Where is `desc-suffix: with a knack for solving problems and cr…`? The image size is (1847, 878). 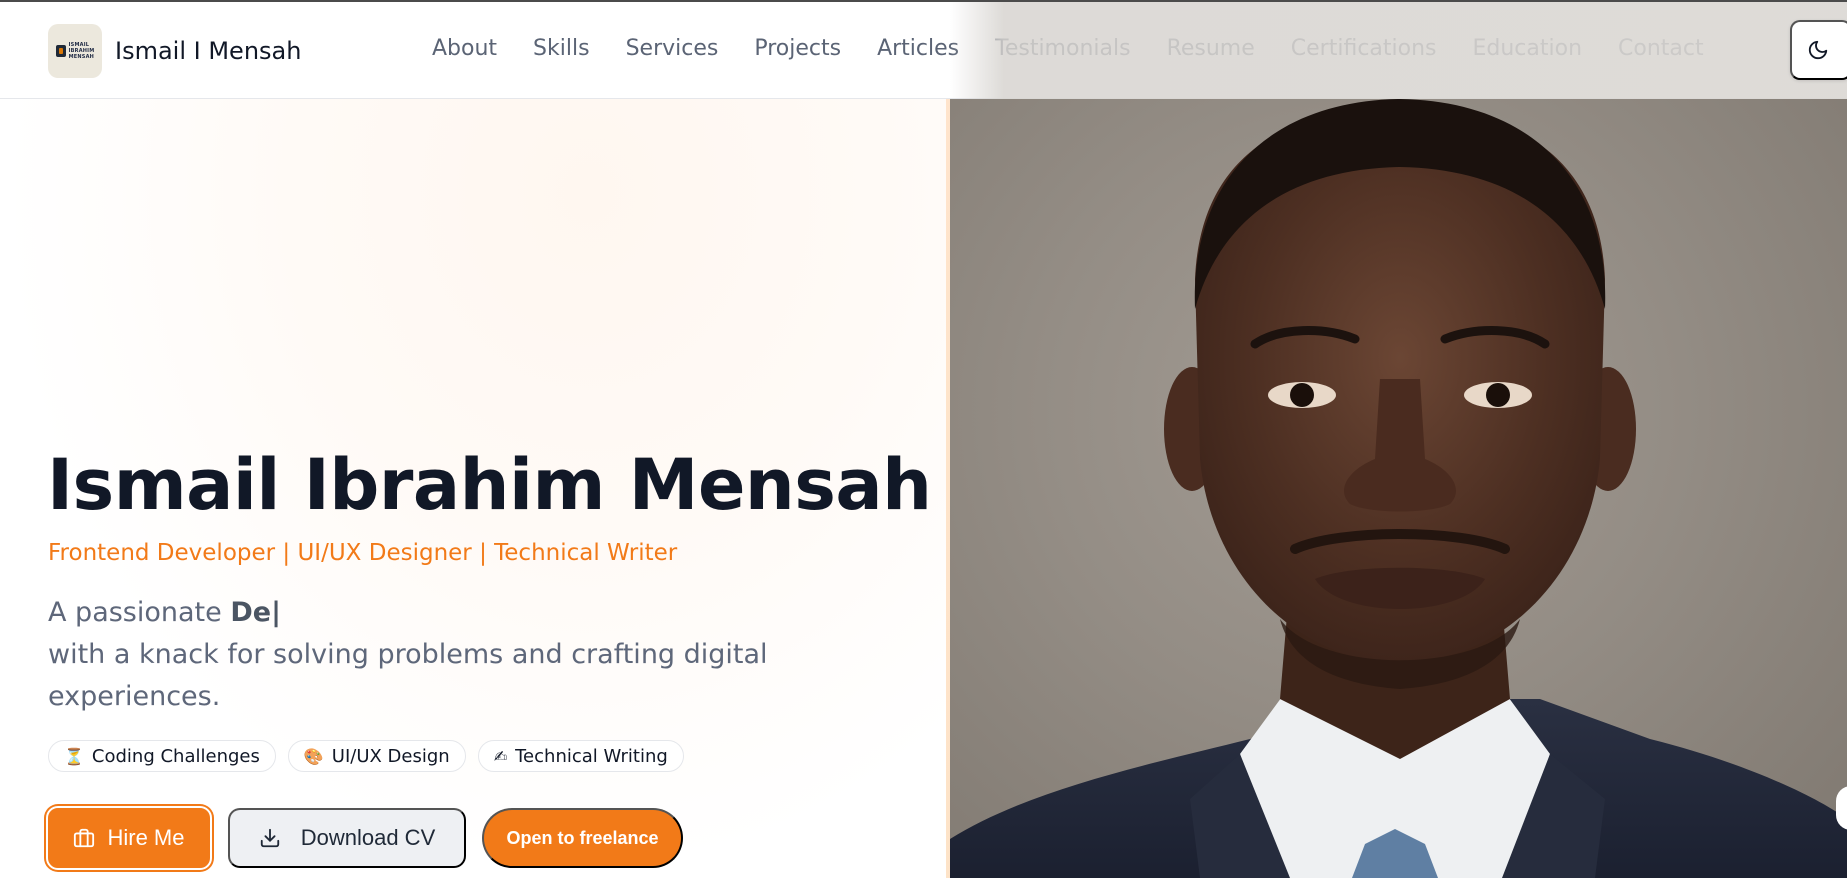
desc-suffix: with a knack for solving problems and cr… is located at coordinates (408, 675).